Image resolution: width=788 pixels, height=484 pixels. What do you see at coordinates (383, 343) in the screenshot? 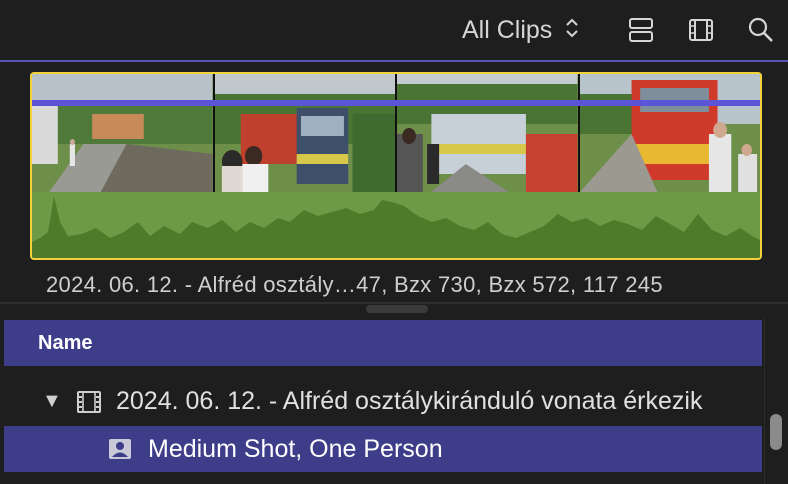
I see `list-column-header: Name` at bounding box center [383, 343].